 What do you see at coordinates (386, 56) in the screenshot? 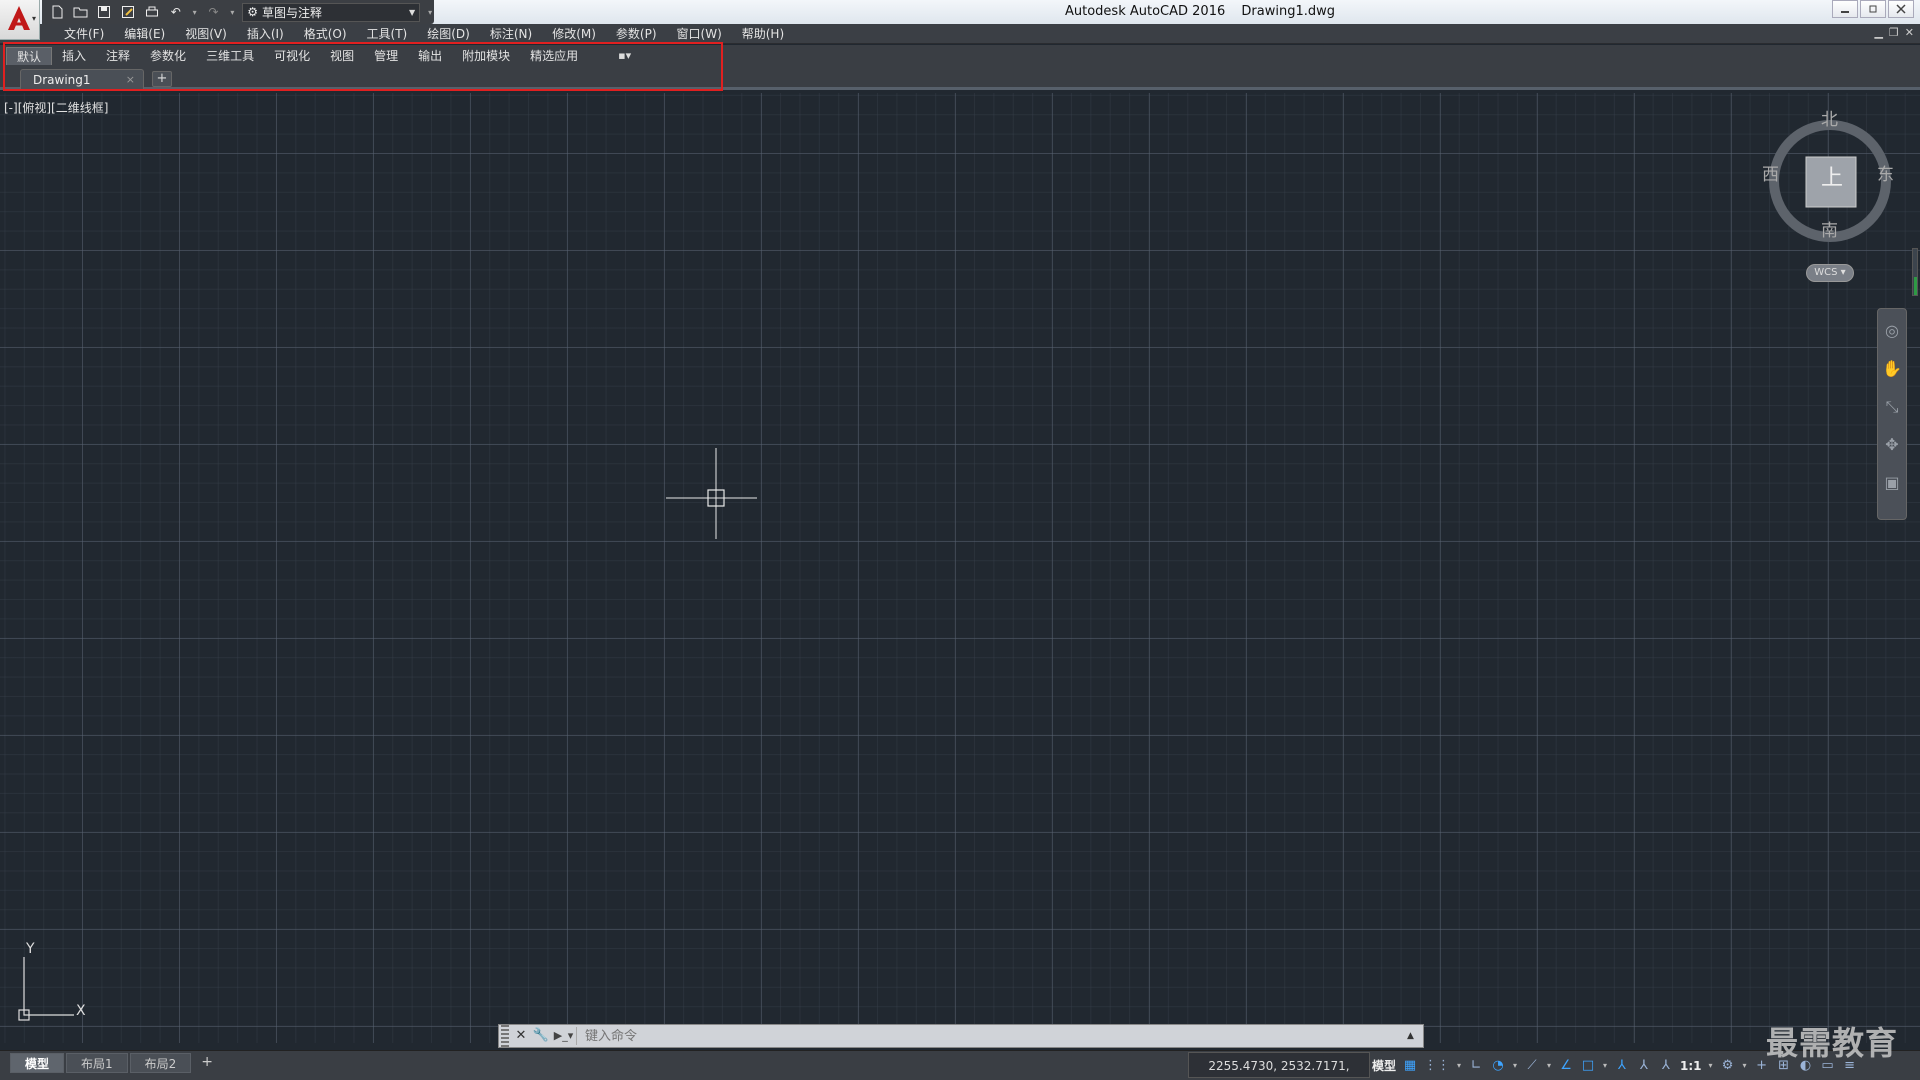
I see `tab-manage: 管理` at bounding box center [386, 56].